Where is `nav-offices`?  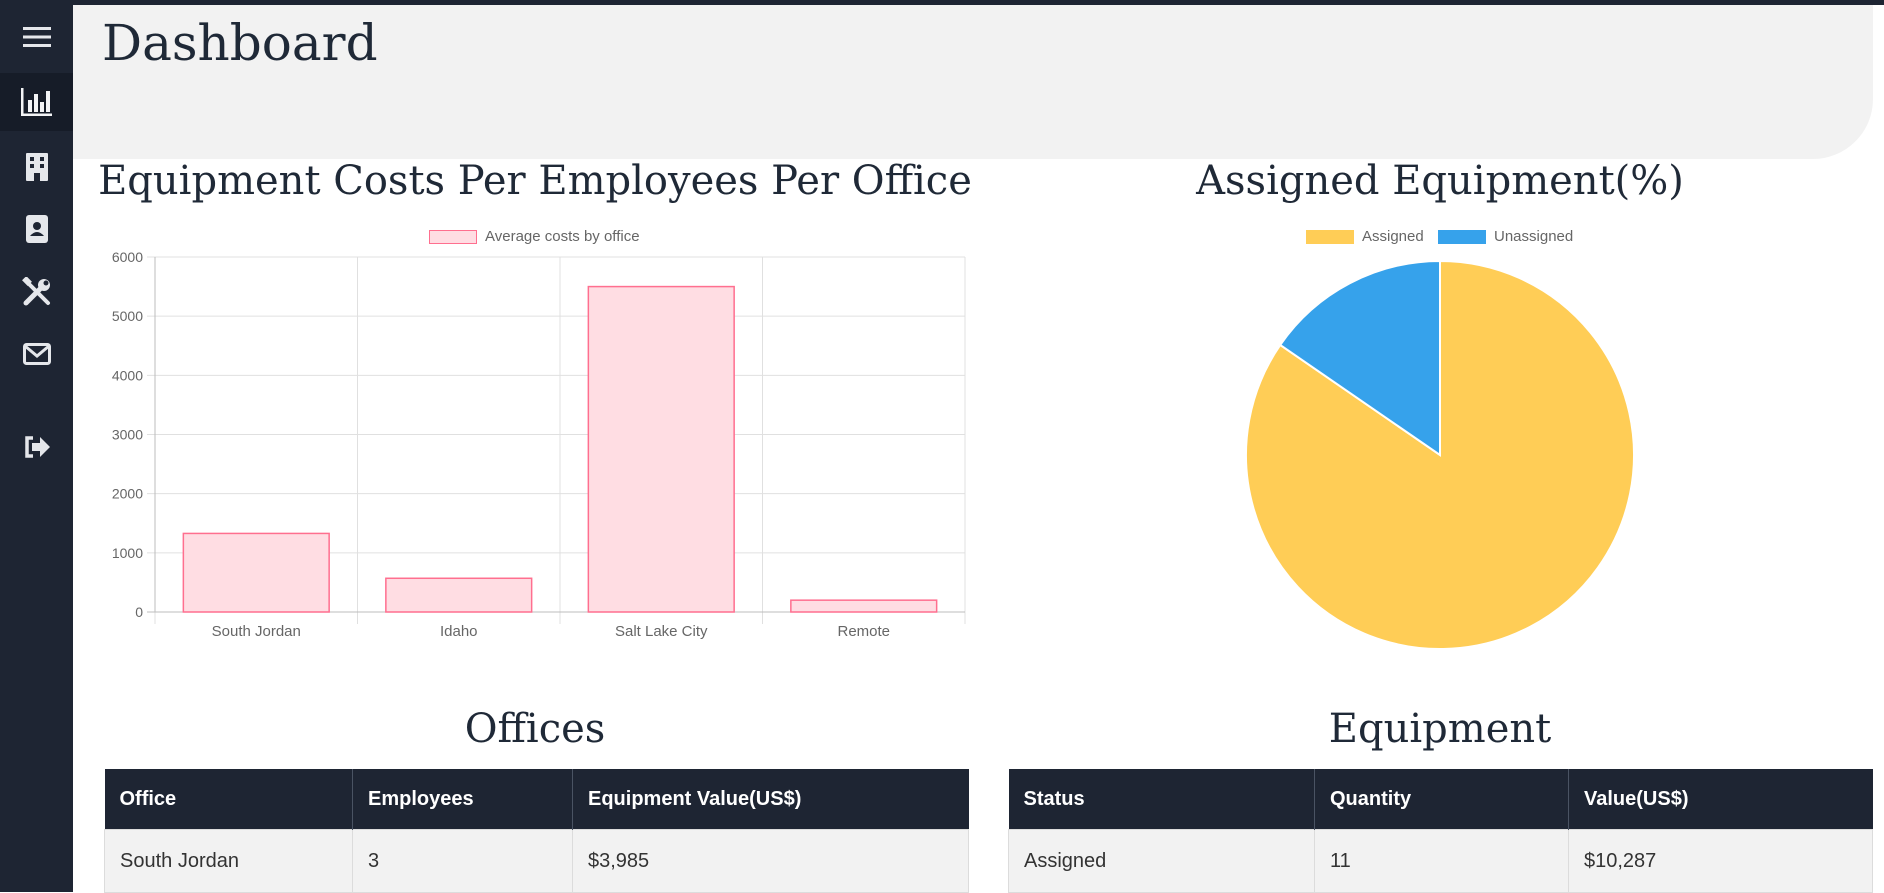 nav-offices is located at coordinates (36, 167).